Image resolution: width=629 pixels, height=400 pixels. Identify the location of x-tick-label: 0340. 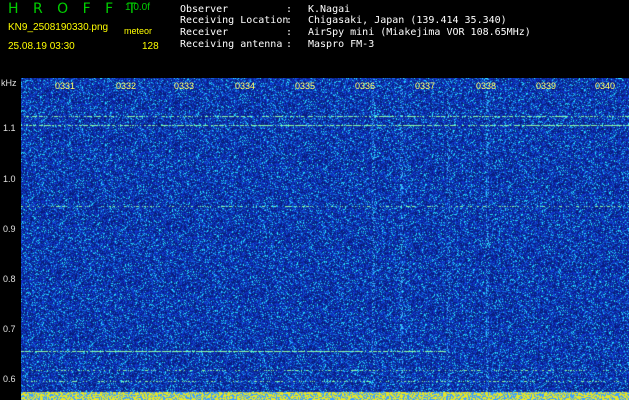
(605, 86).